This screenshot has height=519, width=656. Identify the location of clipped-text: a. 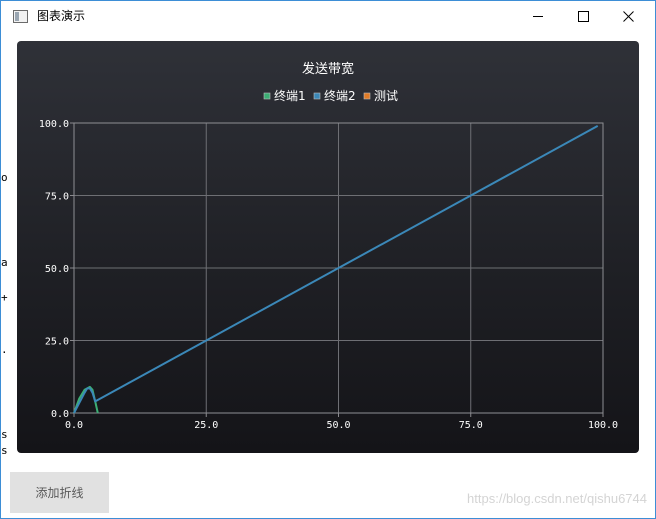
(4, 262).